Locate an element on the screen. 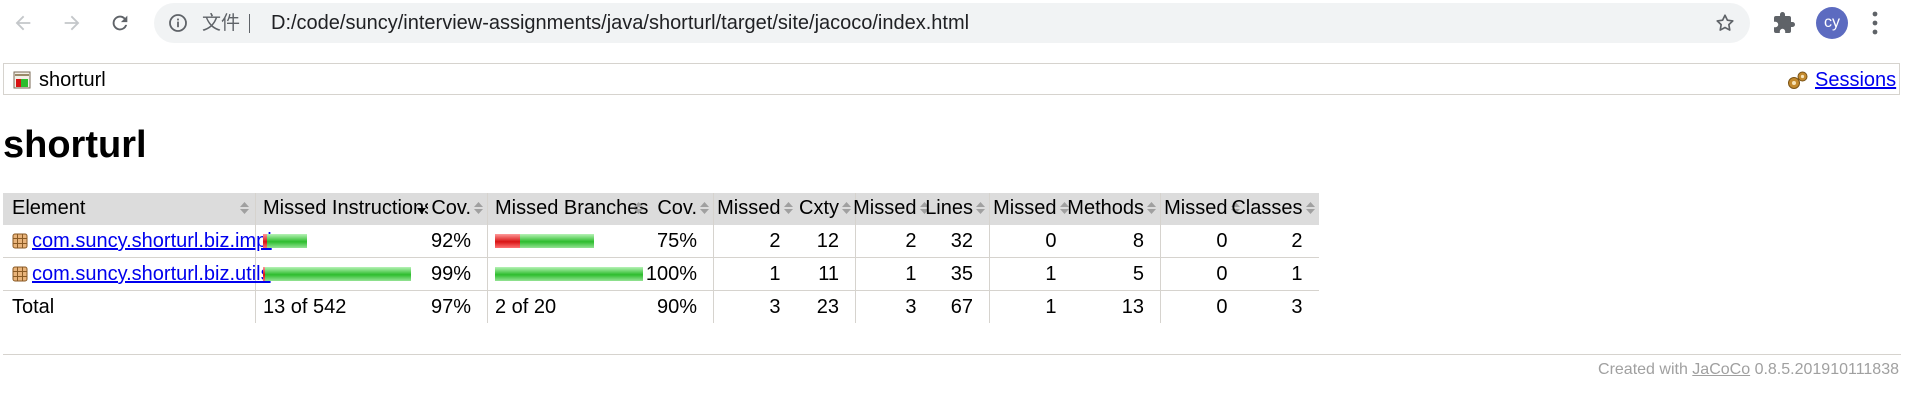 This screenshot has height=413, width=1911. lines-cell: 35 is located at coordinates (961, 274).